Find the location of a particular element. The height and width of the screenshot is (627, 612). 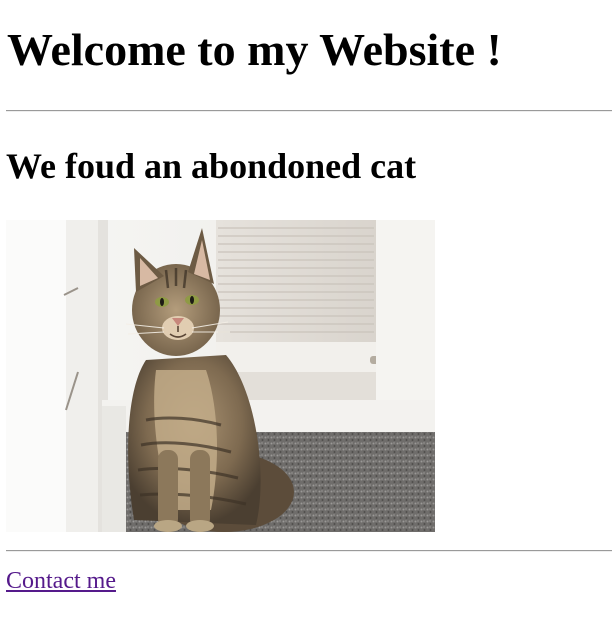

divider-bottom is located at coordinates (309, 551).